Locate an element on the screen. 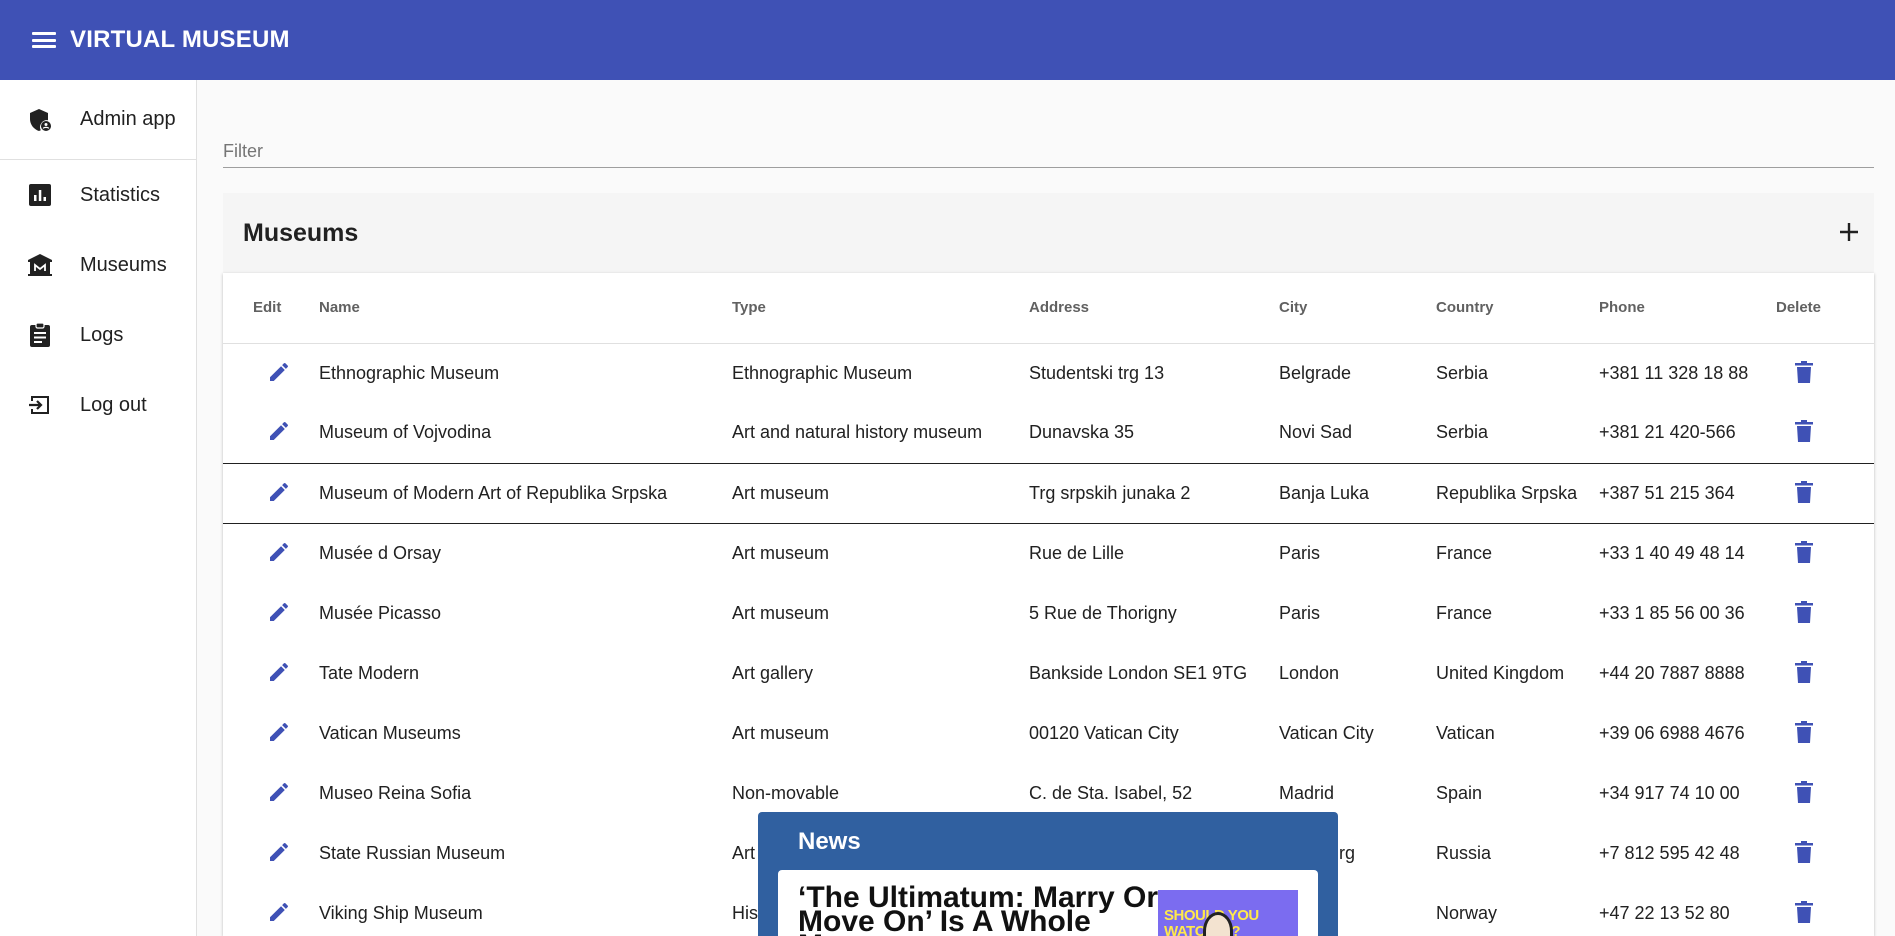 The image size is (1895, 936). cell-name: Musée Picasso is located at coordinates (380, 612).